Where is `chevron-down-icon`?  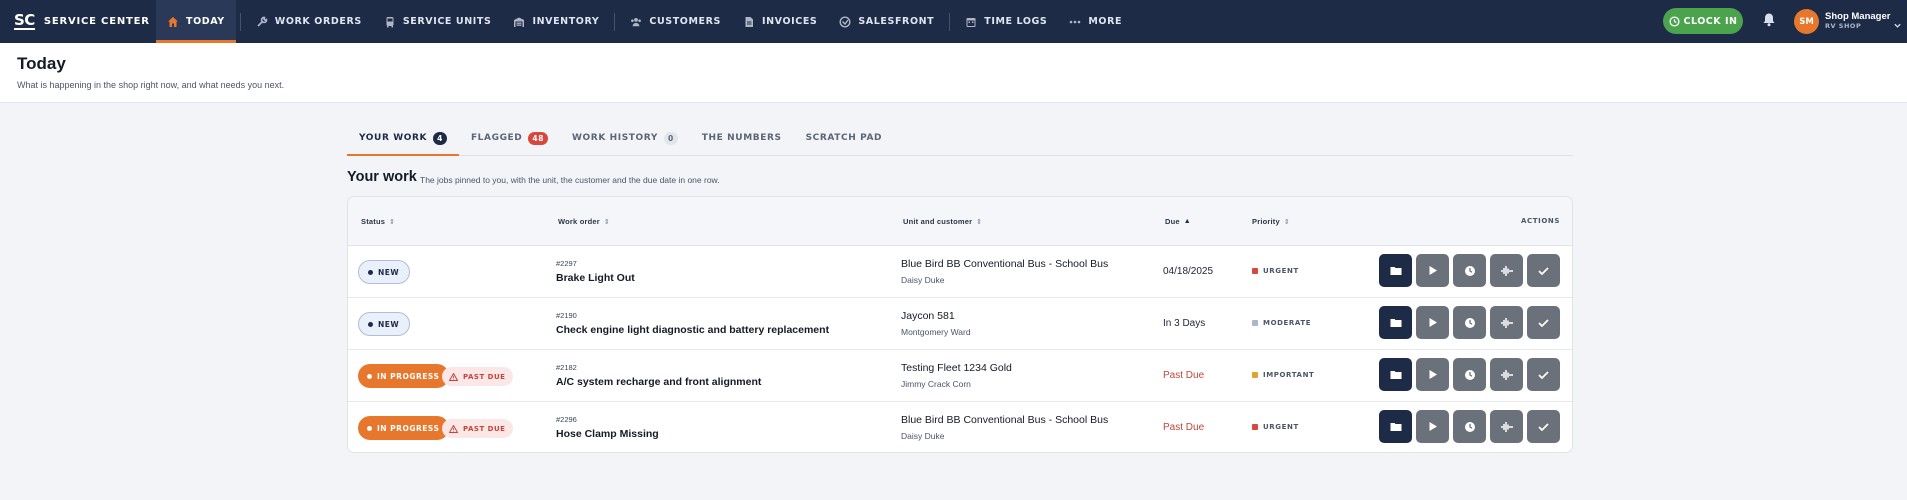 chevron-down-icon is located at coordinates (1897, 26).